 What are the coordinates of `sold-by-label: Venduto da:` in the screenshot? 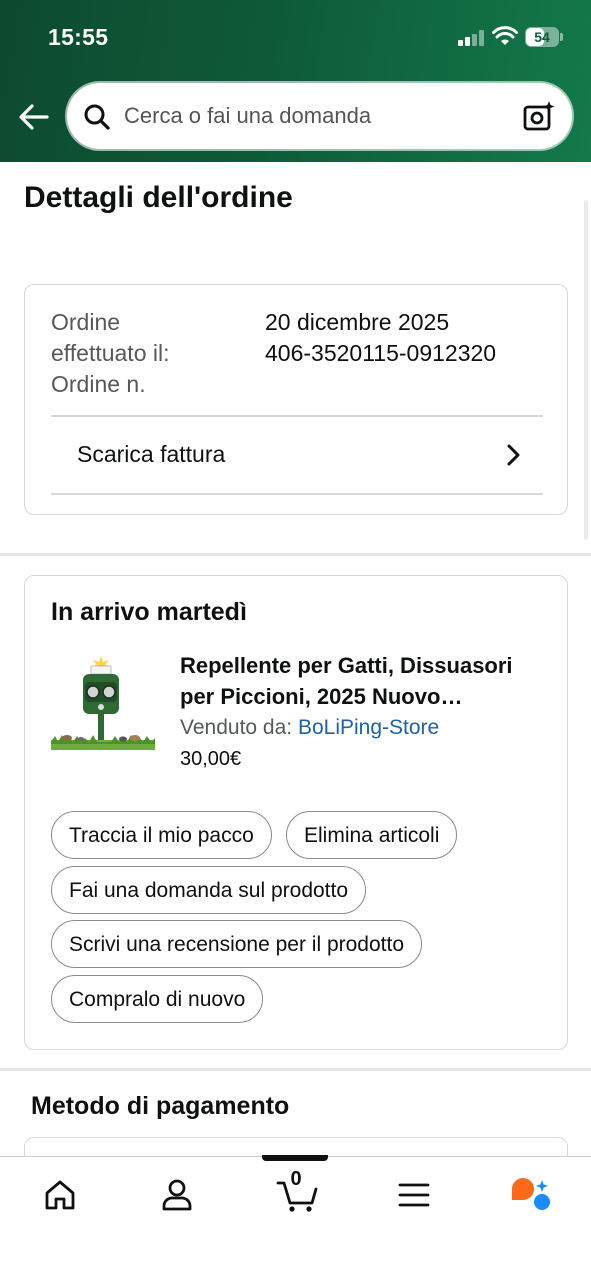 It's located at (236, 727).